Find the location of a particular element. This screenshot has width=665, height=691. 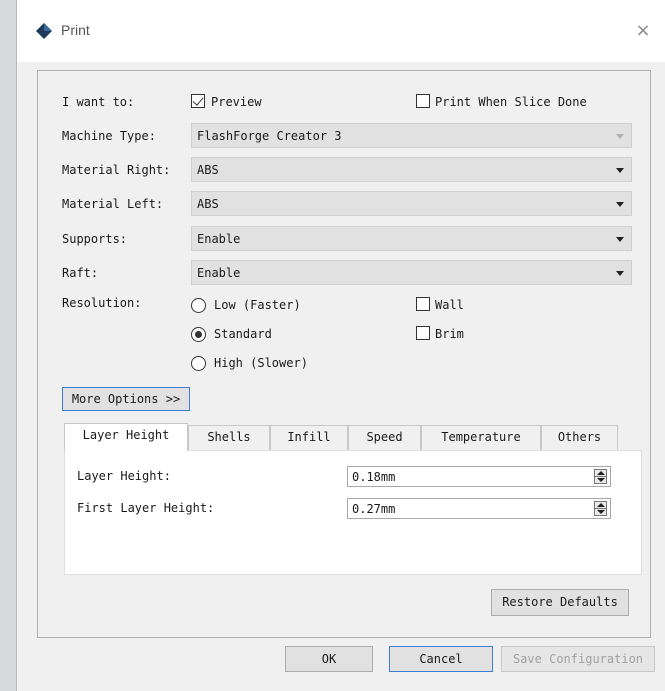

preview-checkbox is located at coordinates (198, 101).